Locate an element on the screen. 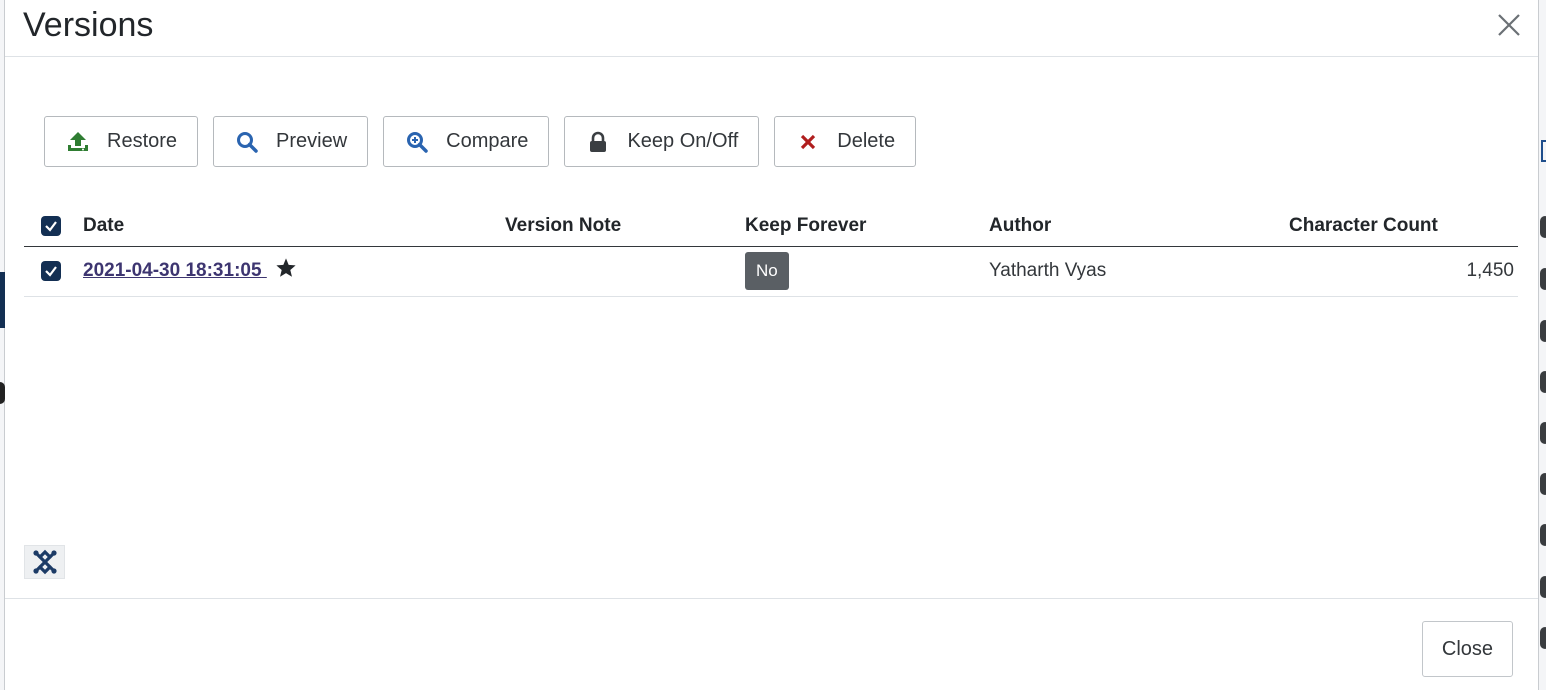 This screenshot has width=1546, height=690. header-author: Author is located at coordinates (1139, 226).